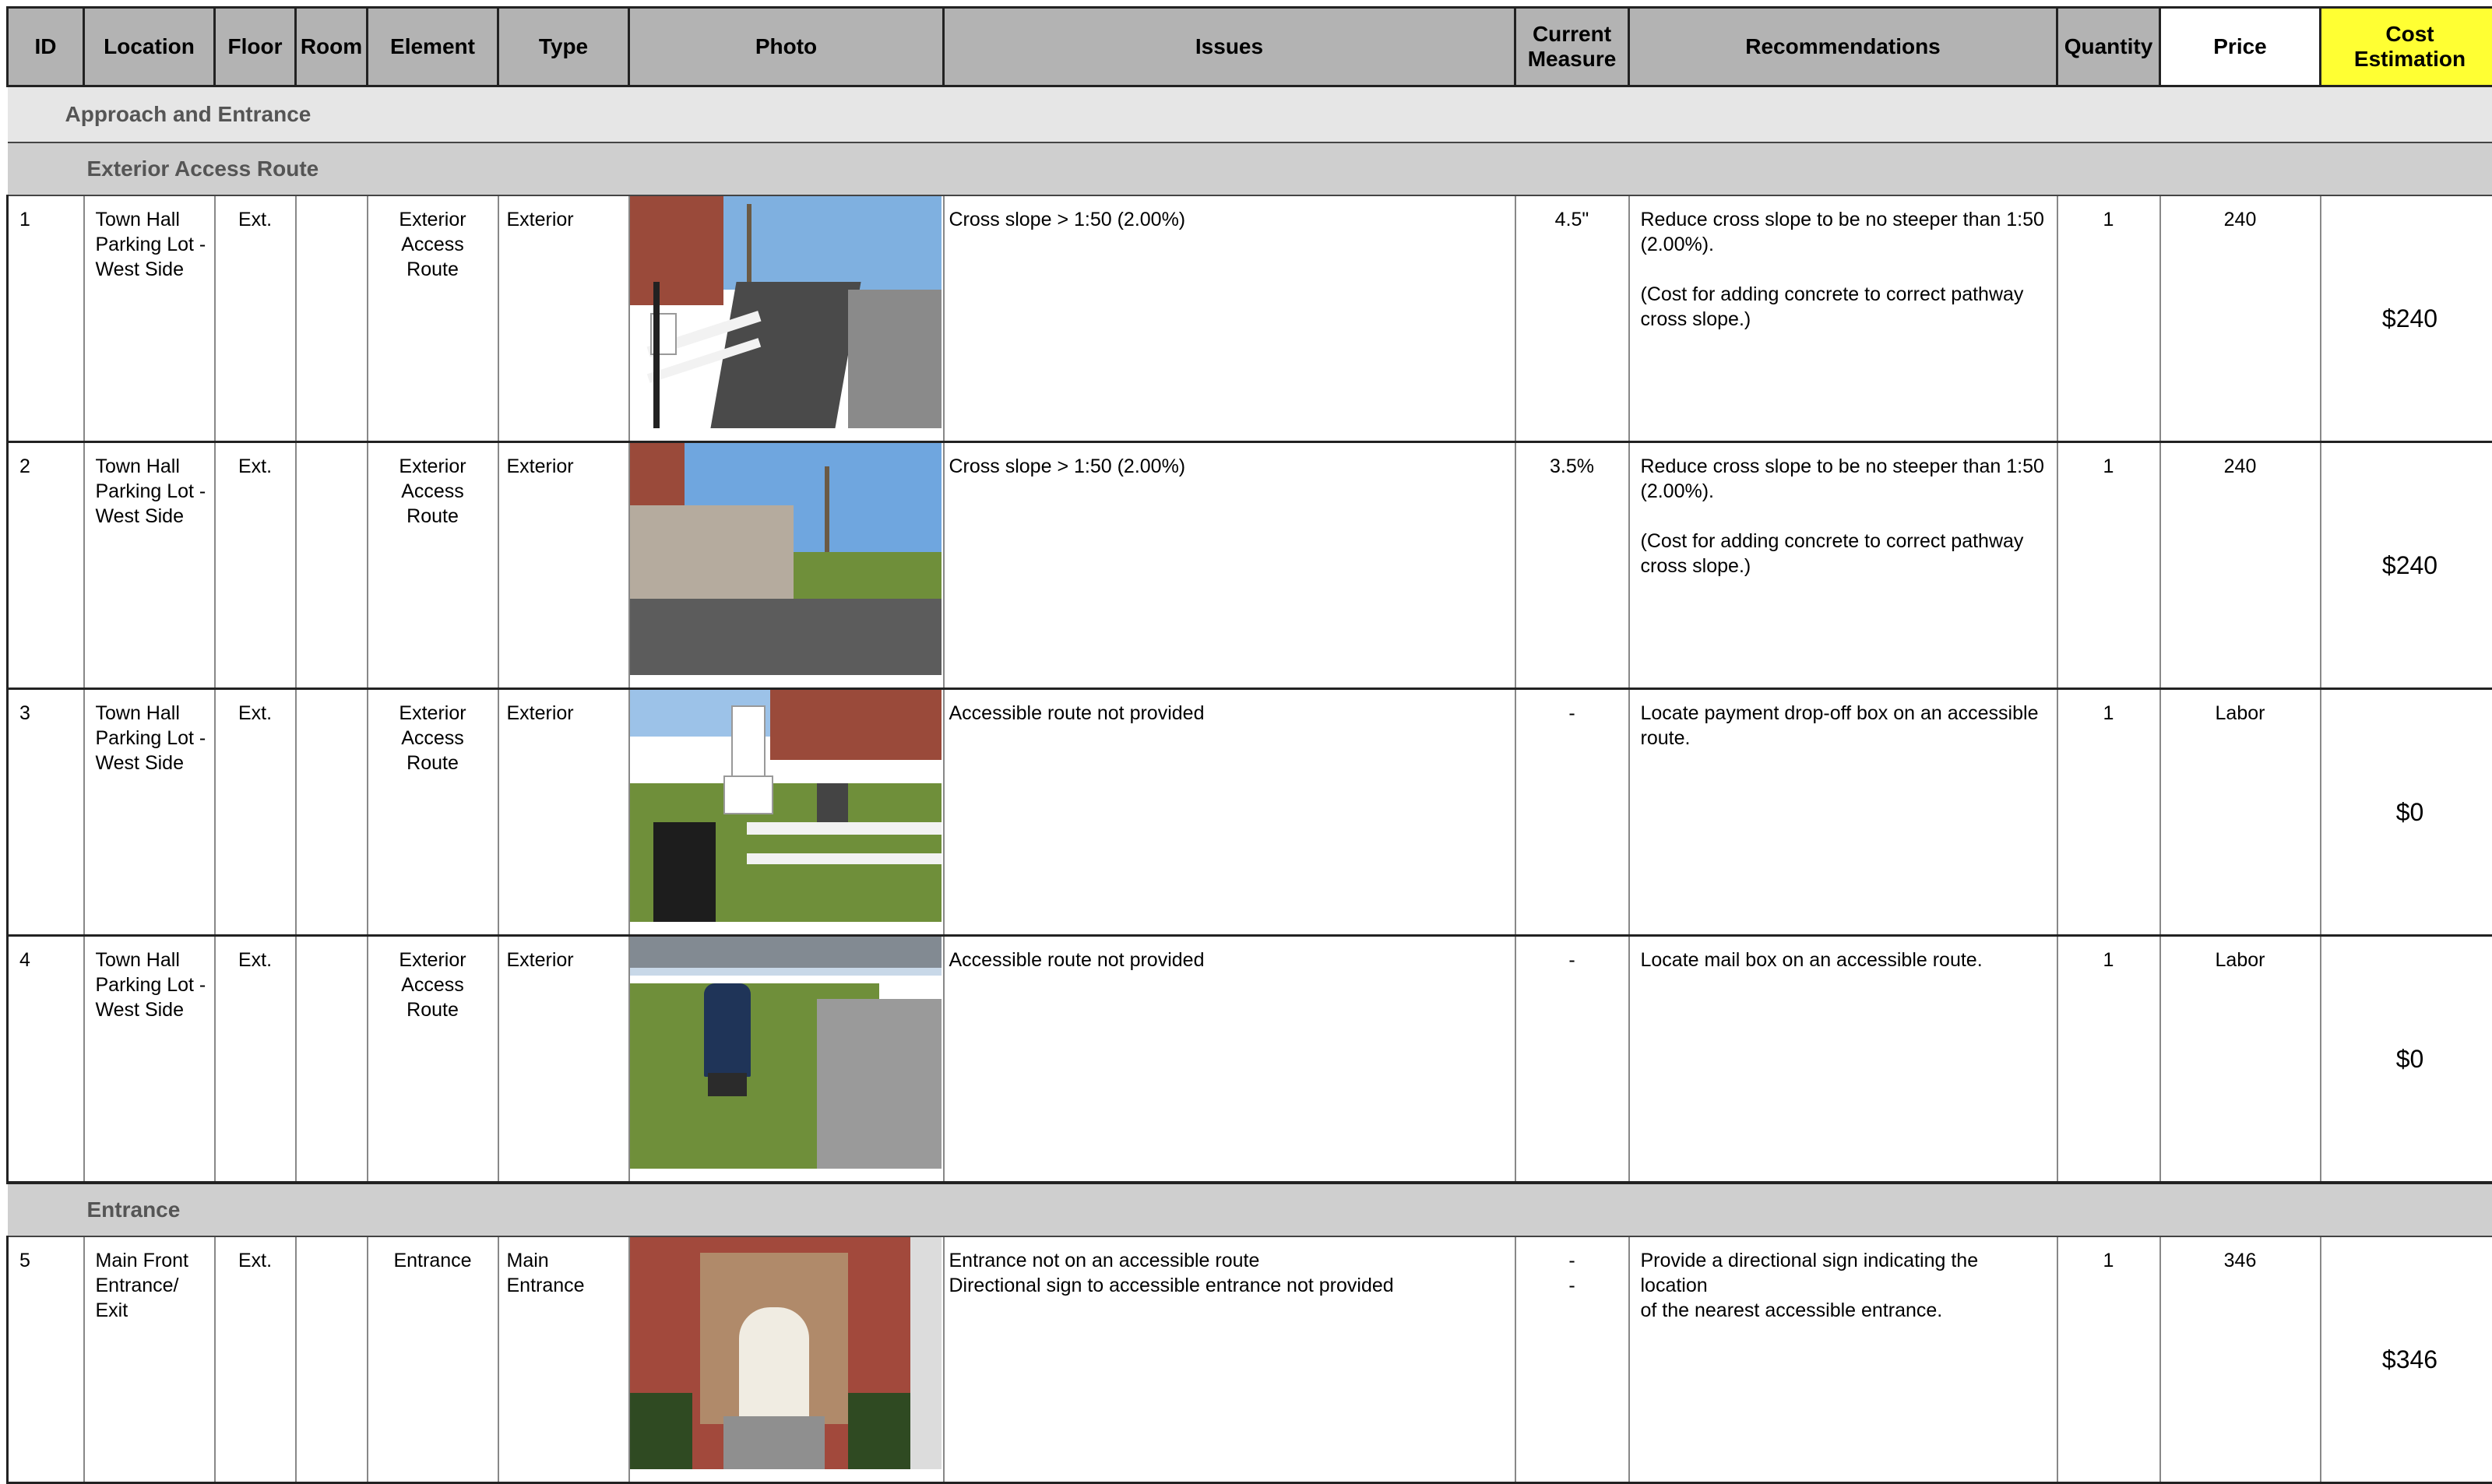  Describe the element at coordinates (2406, 60) in the screenshot. I see `header-cost-line2: Estimation` at that location.